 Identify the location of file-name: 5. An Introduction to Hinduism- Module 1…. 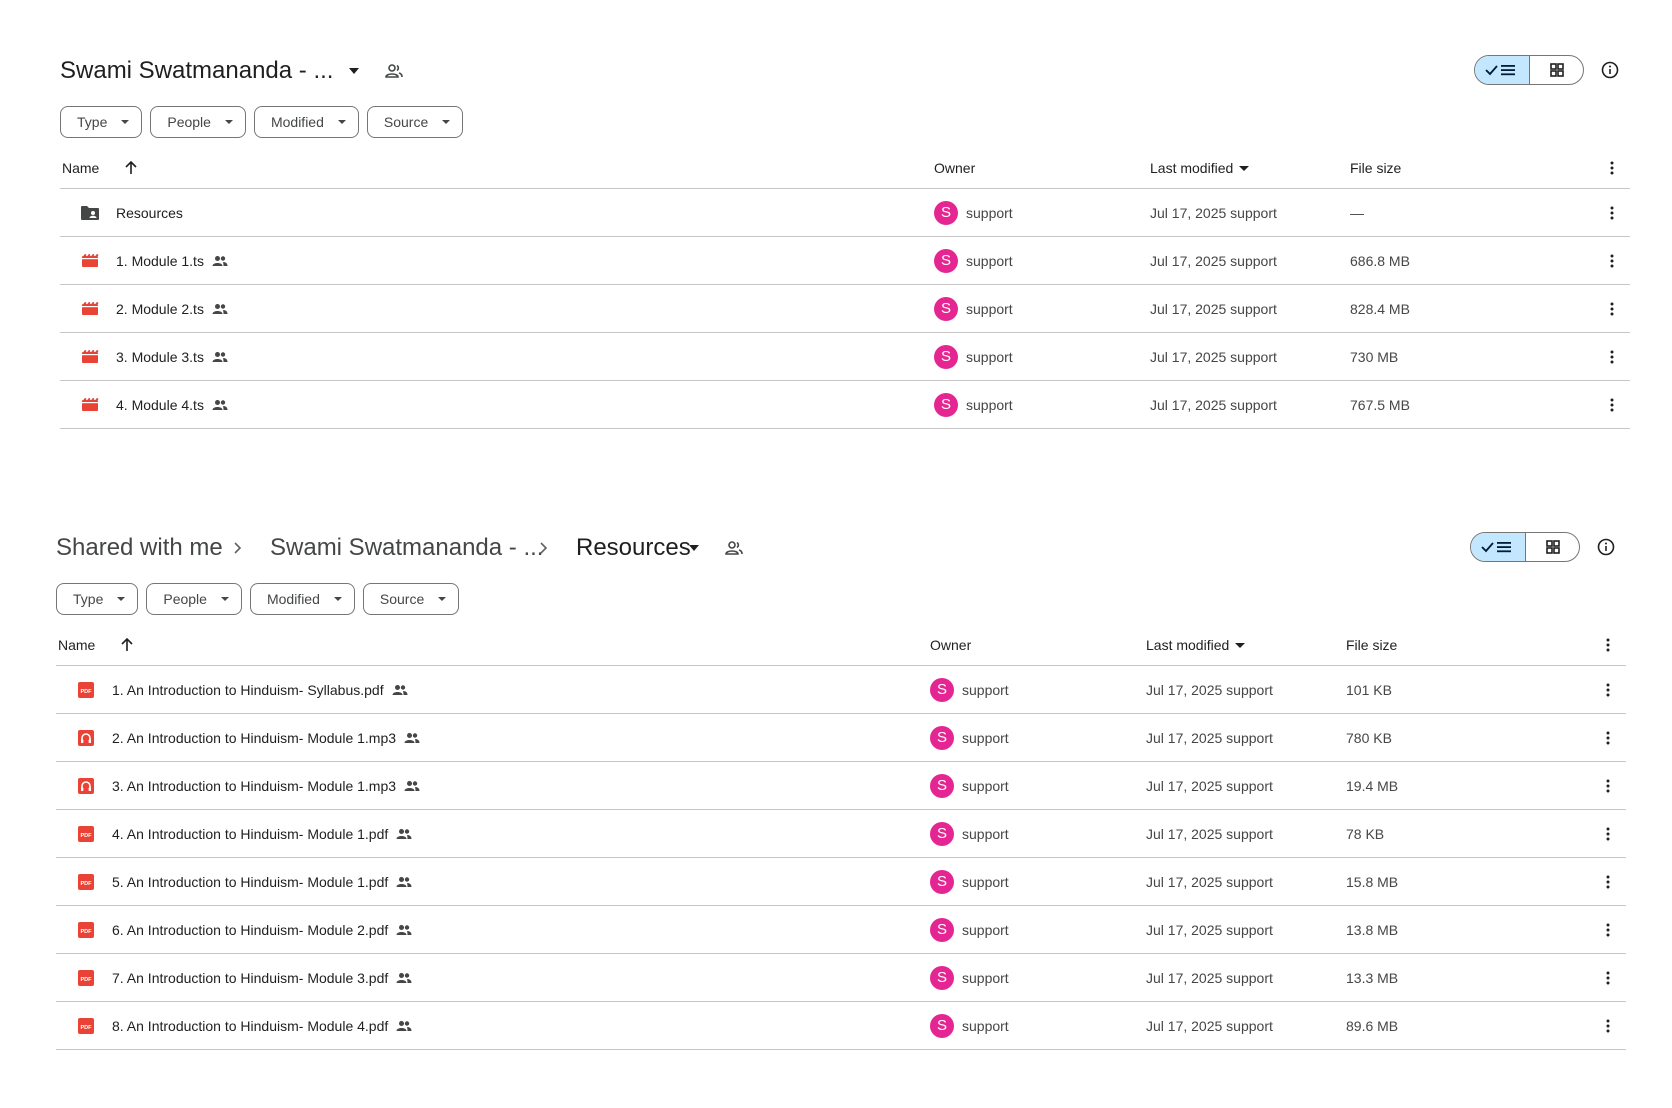
(250, 881).